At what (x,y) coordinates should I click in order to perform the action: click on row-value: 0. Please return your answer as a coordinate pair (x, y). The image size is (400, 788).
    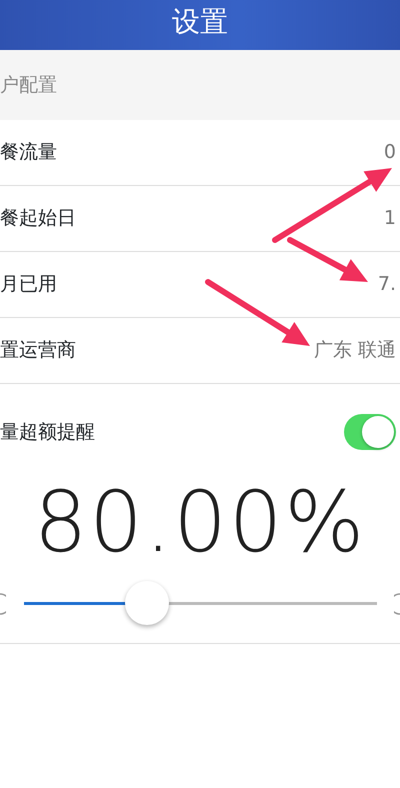
    Looking at the image, I should click on (390, 153).